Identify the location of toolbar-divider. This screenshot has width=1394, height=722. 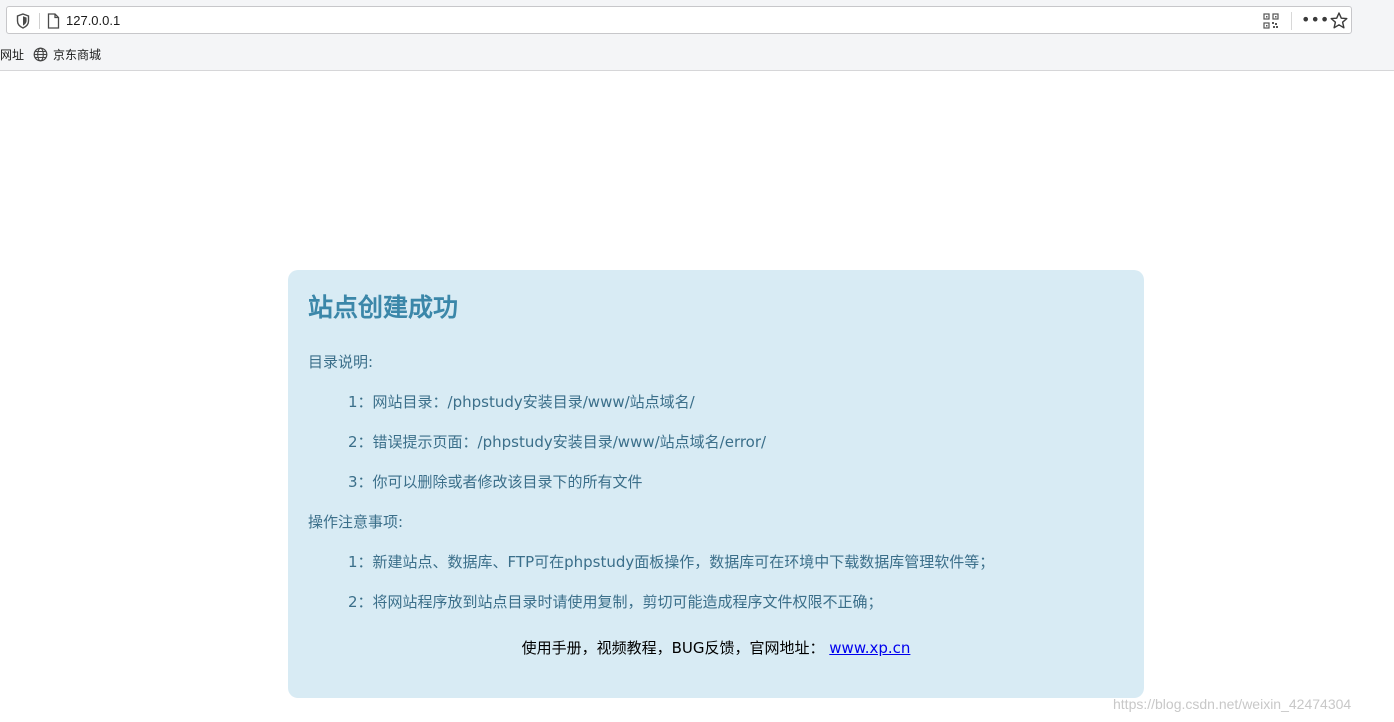
(1291, 21).